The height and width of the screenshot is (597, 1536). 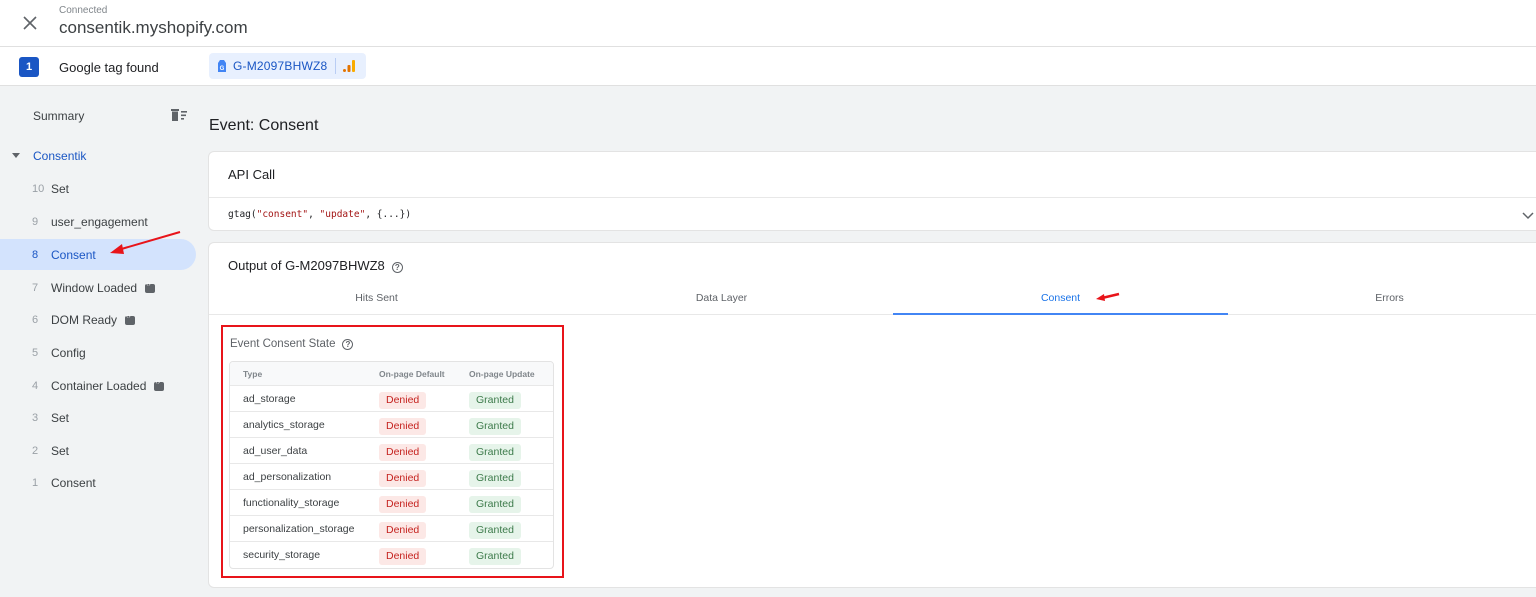 What do you see at coordinates (35, 451) in the screenshot?
I see `event-number: 2` at bounding box center [35, 451].